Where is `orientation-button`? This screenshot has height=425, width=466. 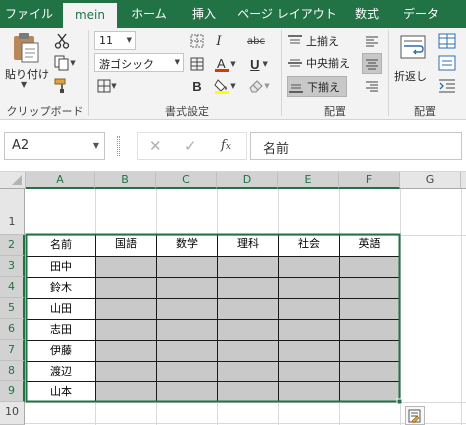
orientation-button is located at coordinates (447, 63).